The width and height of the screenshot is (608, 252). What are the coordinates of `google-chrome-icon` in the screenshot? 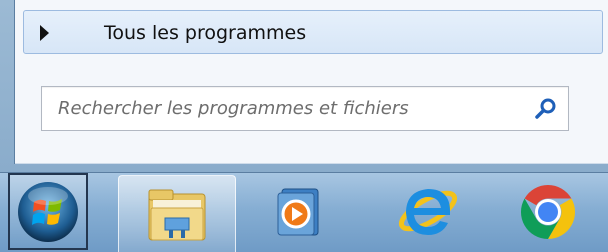 It's located at (548, 212).